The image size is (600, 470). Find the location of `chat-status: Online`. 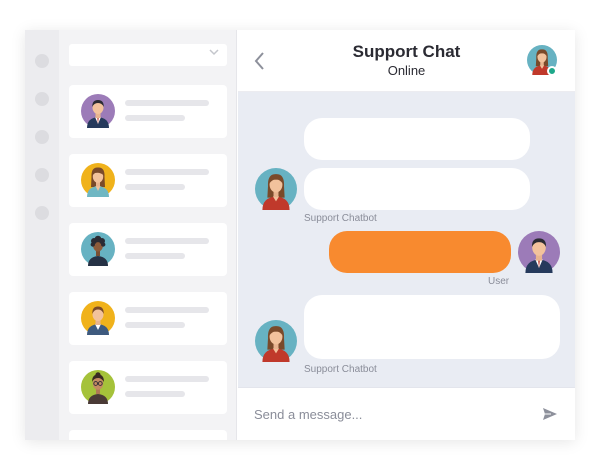

chat-status: Online is located at coordinates (406, 70).